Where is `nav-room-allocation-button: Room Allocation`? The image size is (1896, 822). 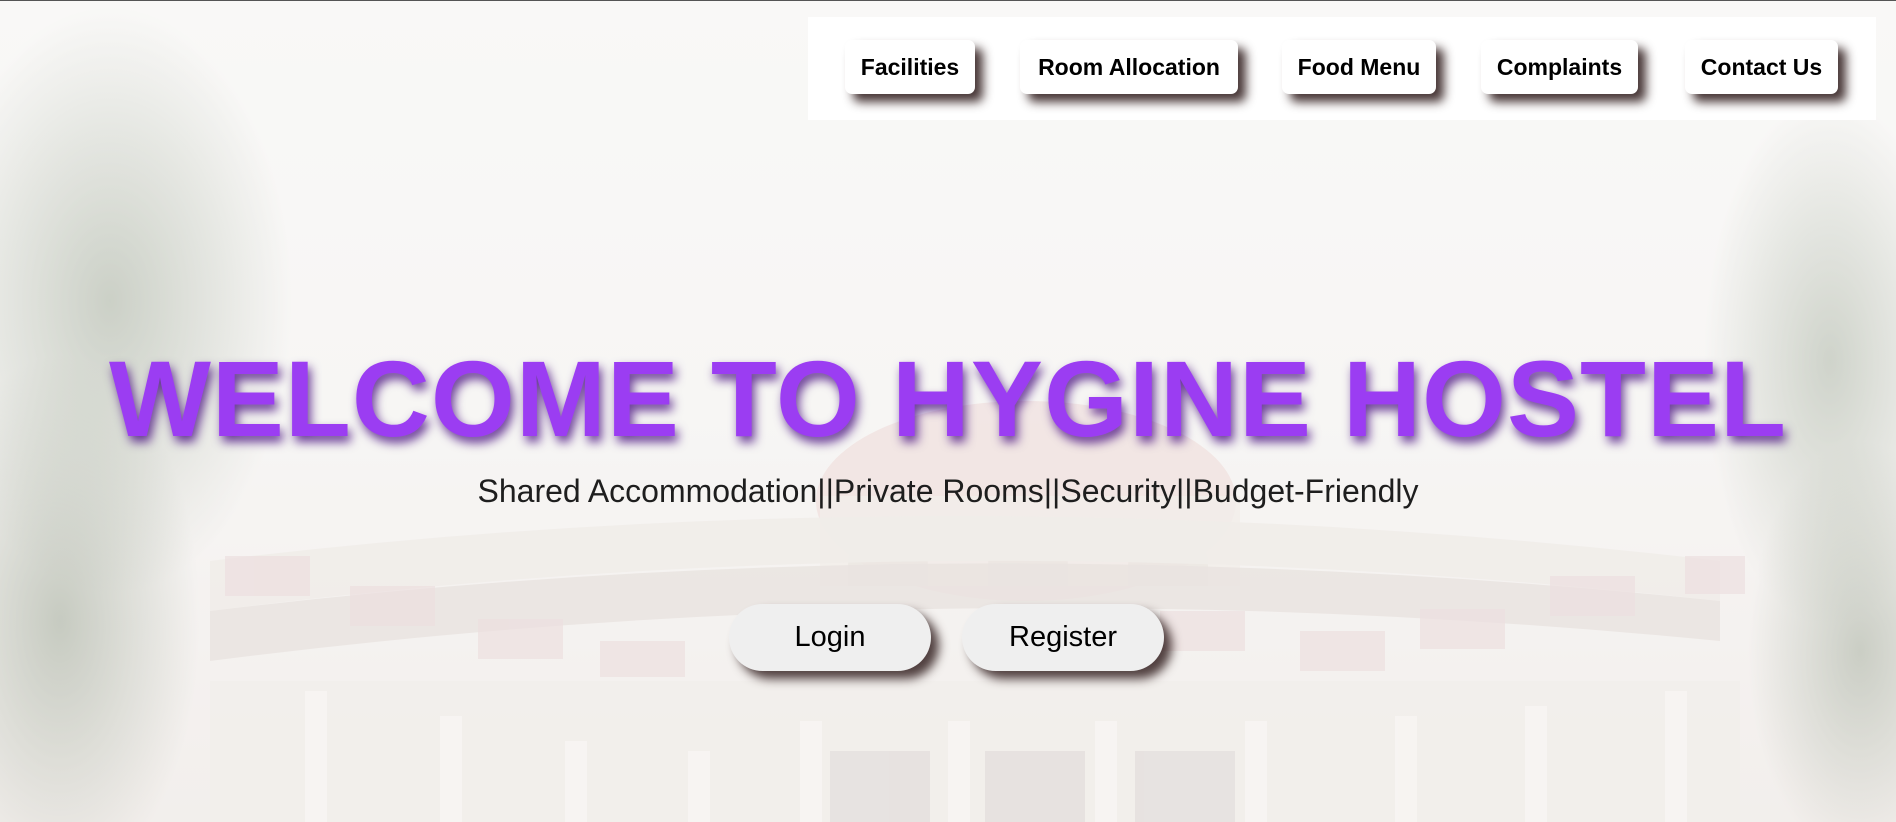 nav-room-allocation-button: Room Allocation is located at coordinates (1129, 67).